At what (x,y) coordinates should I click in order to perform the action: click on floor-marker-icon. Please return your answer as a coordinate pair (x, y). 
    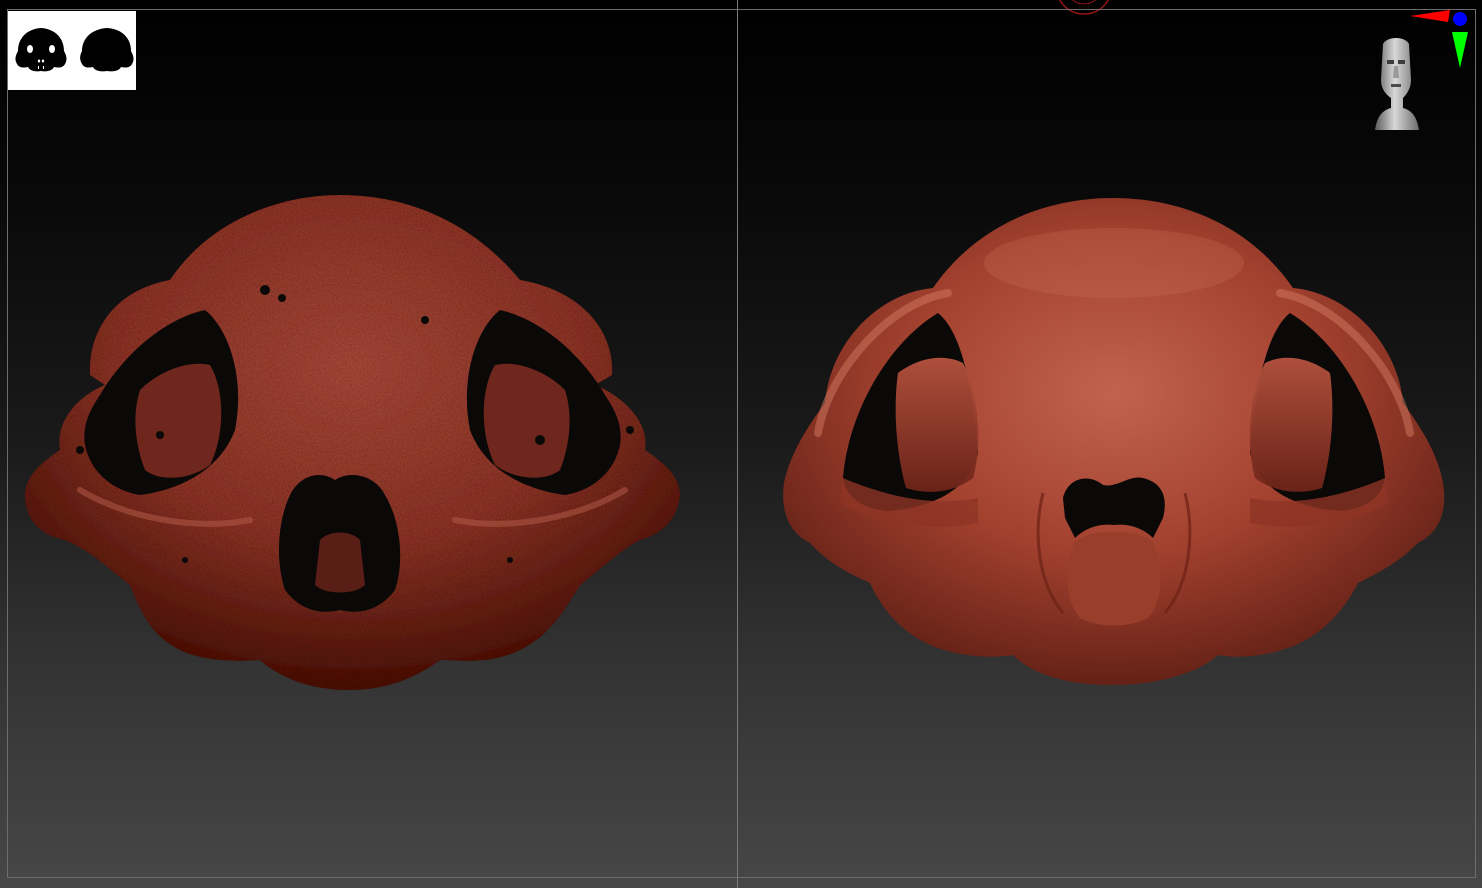
    Looking at the image, I should click on (1084, 7).